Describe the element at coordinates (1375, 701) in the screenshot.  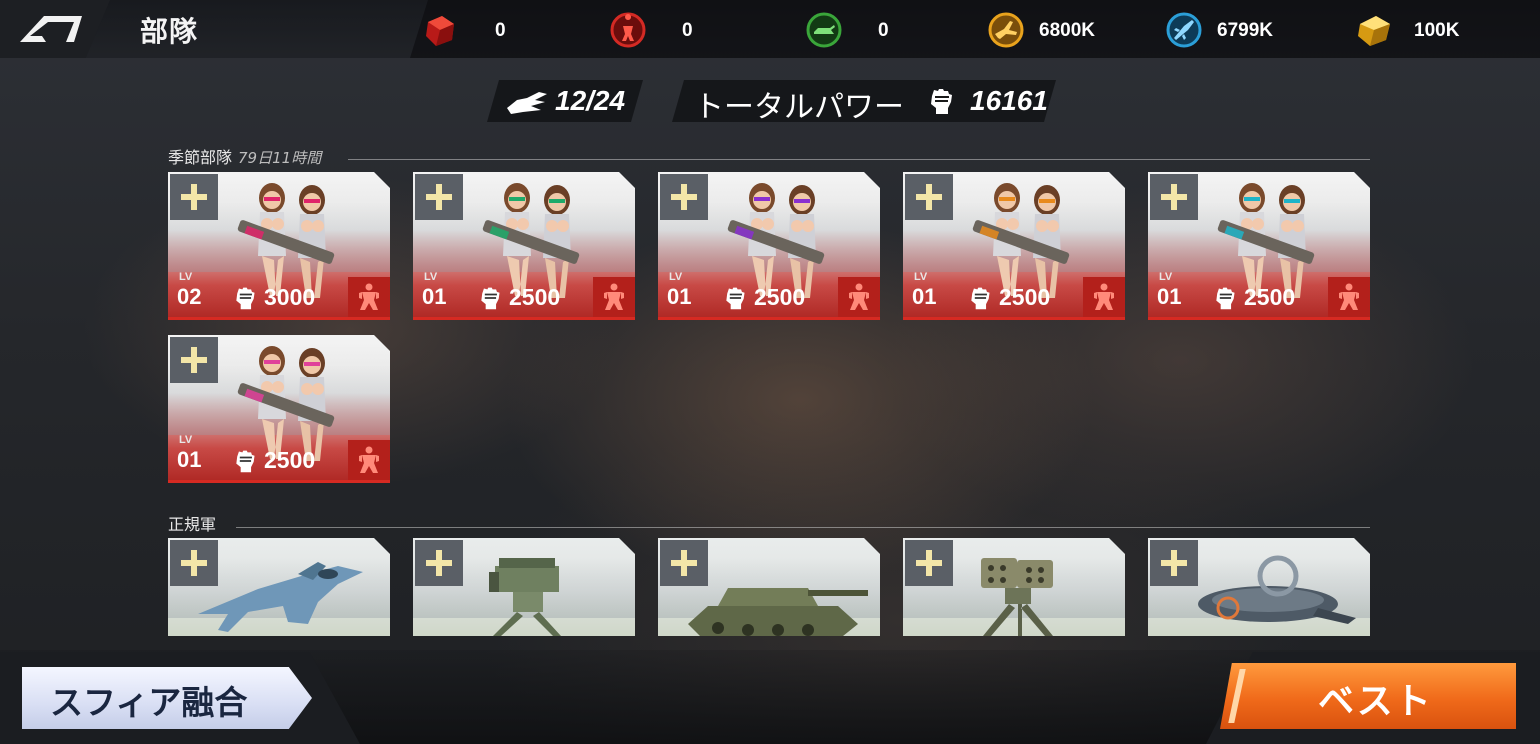
I see `best-label: ベスト` at that location.